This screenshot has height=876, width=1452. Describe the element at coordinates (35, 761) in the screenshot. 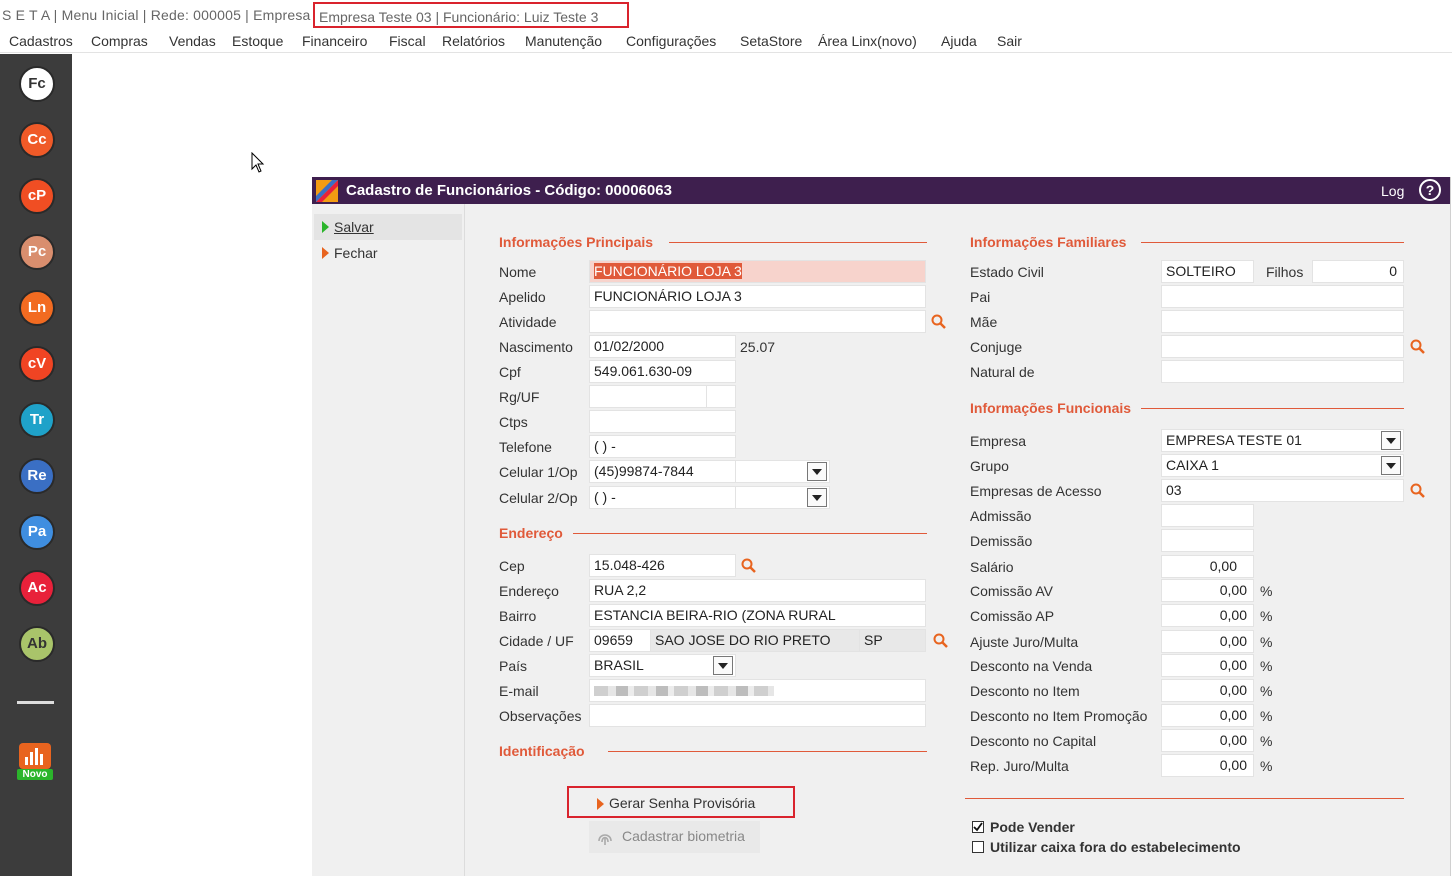

I see `bar-chart-novo-icon: Novo` at that location.